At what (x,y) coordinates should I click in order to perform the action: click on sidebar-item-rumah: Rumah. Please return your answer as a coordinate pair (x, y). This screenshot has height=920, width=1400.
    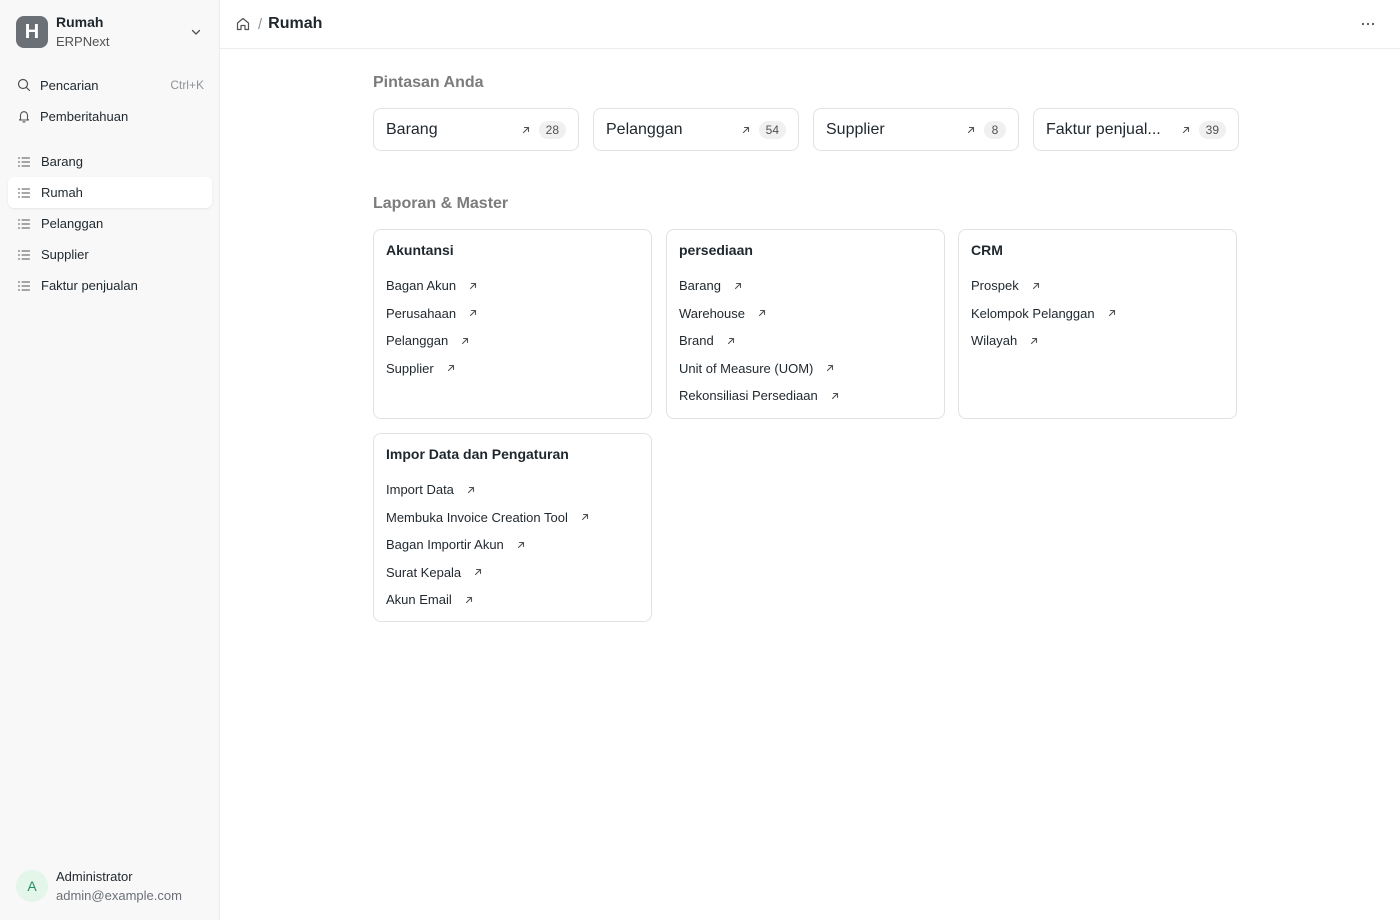
    Looking at the image, I should click on (110, 192).